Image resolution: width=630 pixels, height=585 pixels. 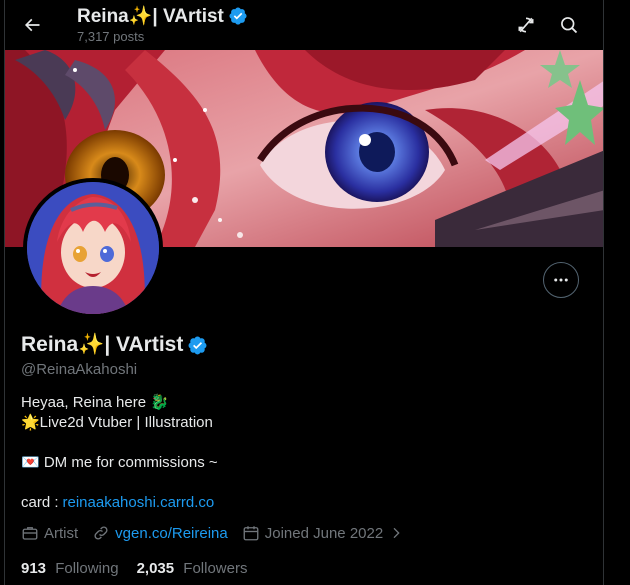 I want to click on bio-line: 💌 DM me for commissions ~, so click(x=119, y=462).